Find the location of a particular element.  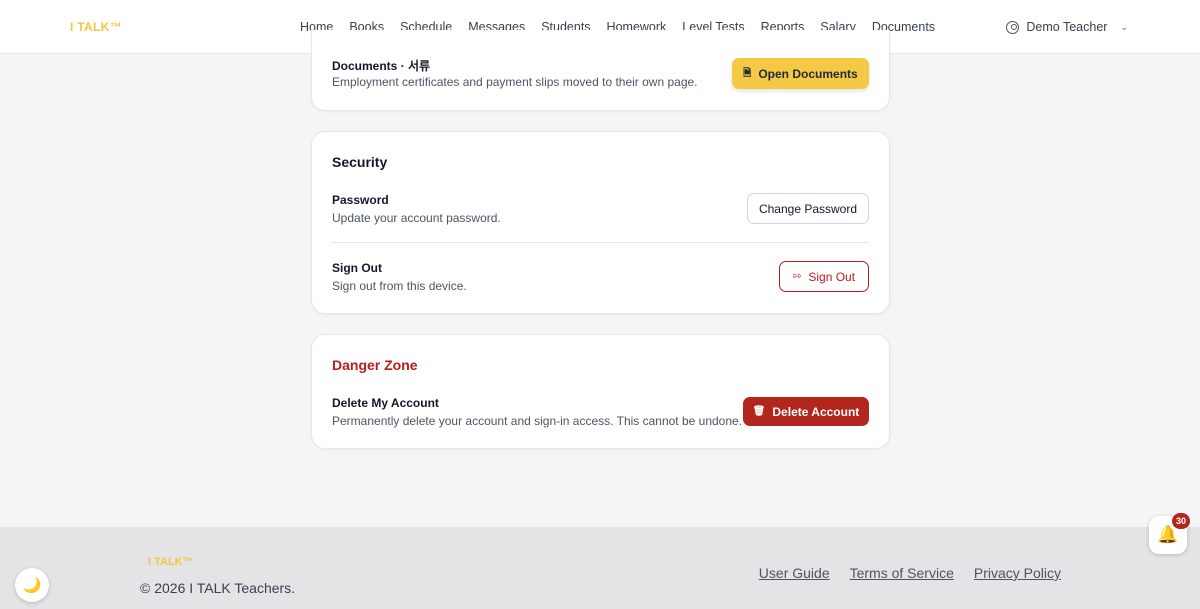

password-title: Password is located at coordinates (360, 200).